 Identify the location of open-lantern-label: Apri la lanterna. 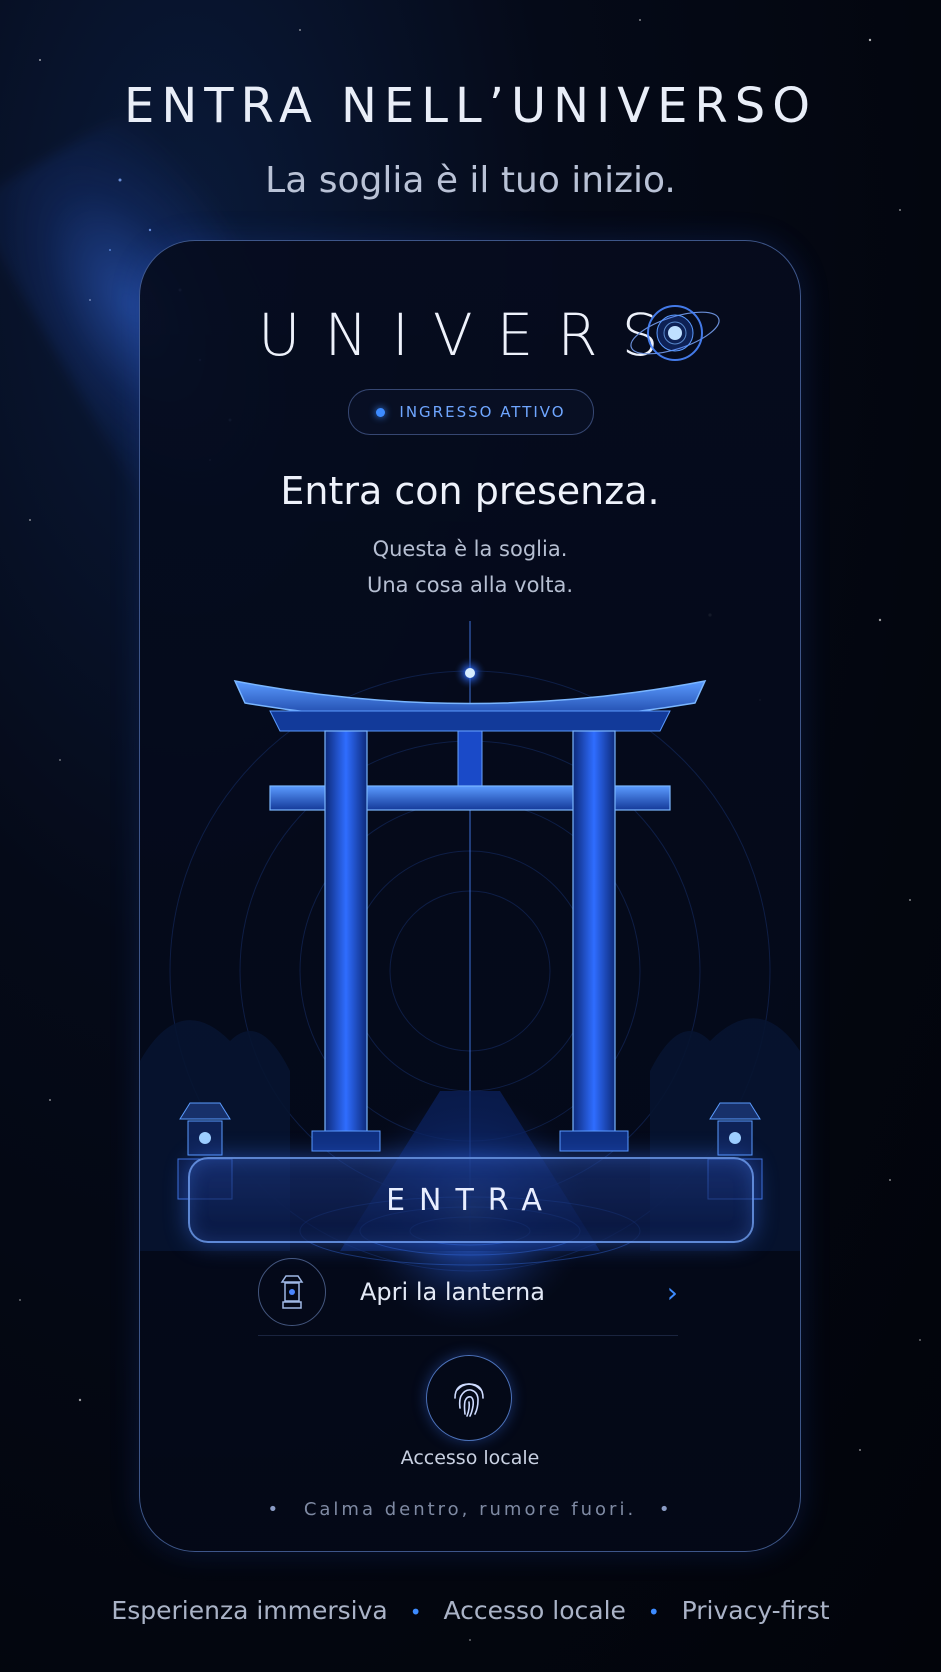
(452, 1292).